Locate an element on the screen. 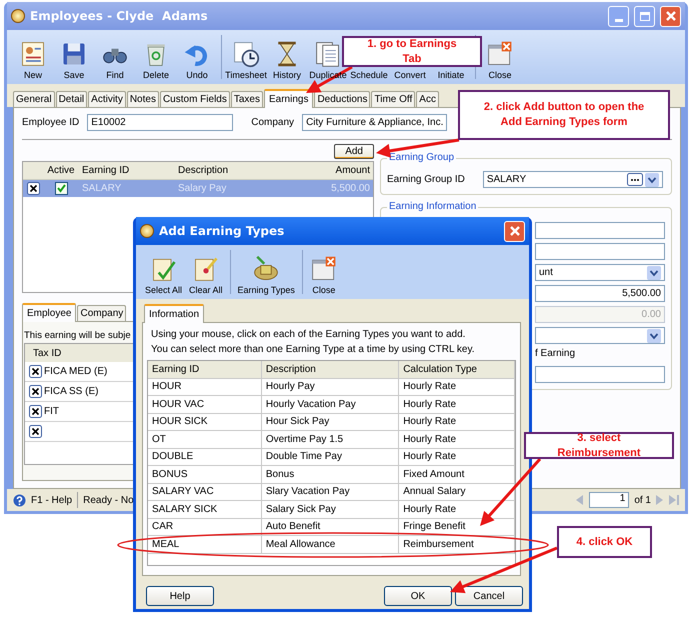 This screenshot has height=617, width=693. toolbar-button: Select All is located at coordinates (164, 275).